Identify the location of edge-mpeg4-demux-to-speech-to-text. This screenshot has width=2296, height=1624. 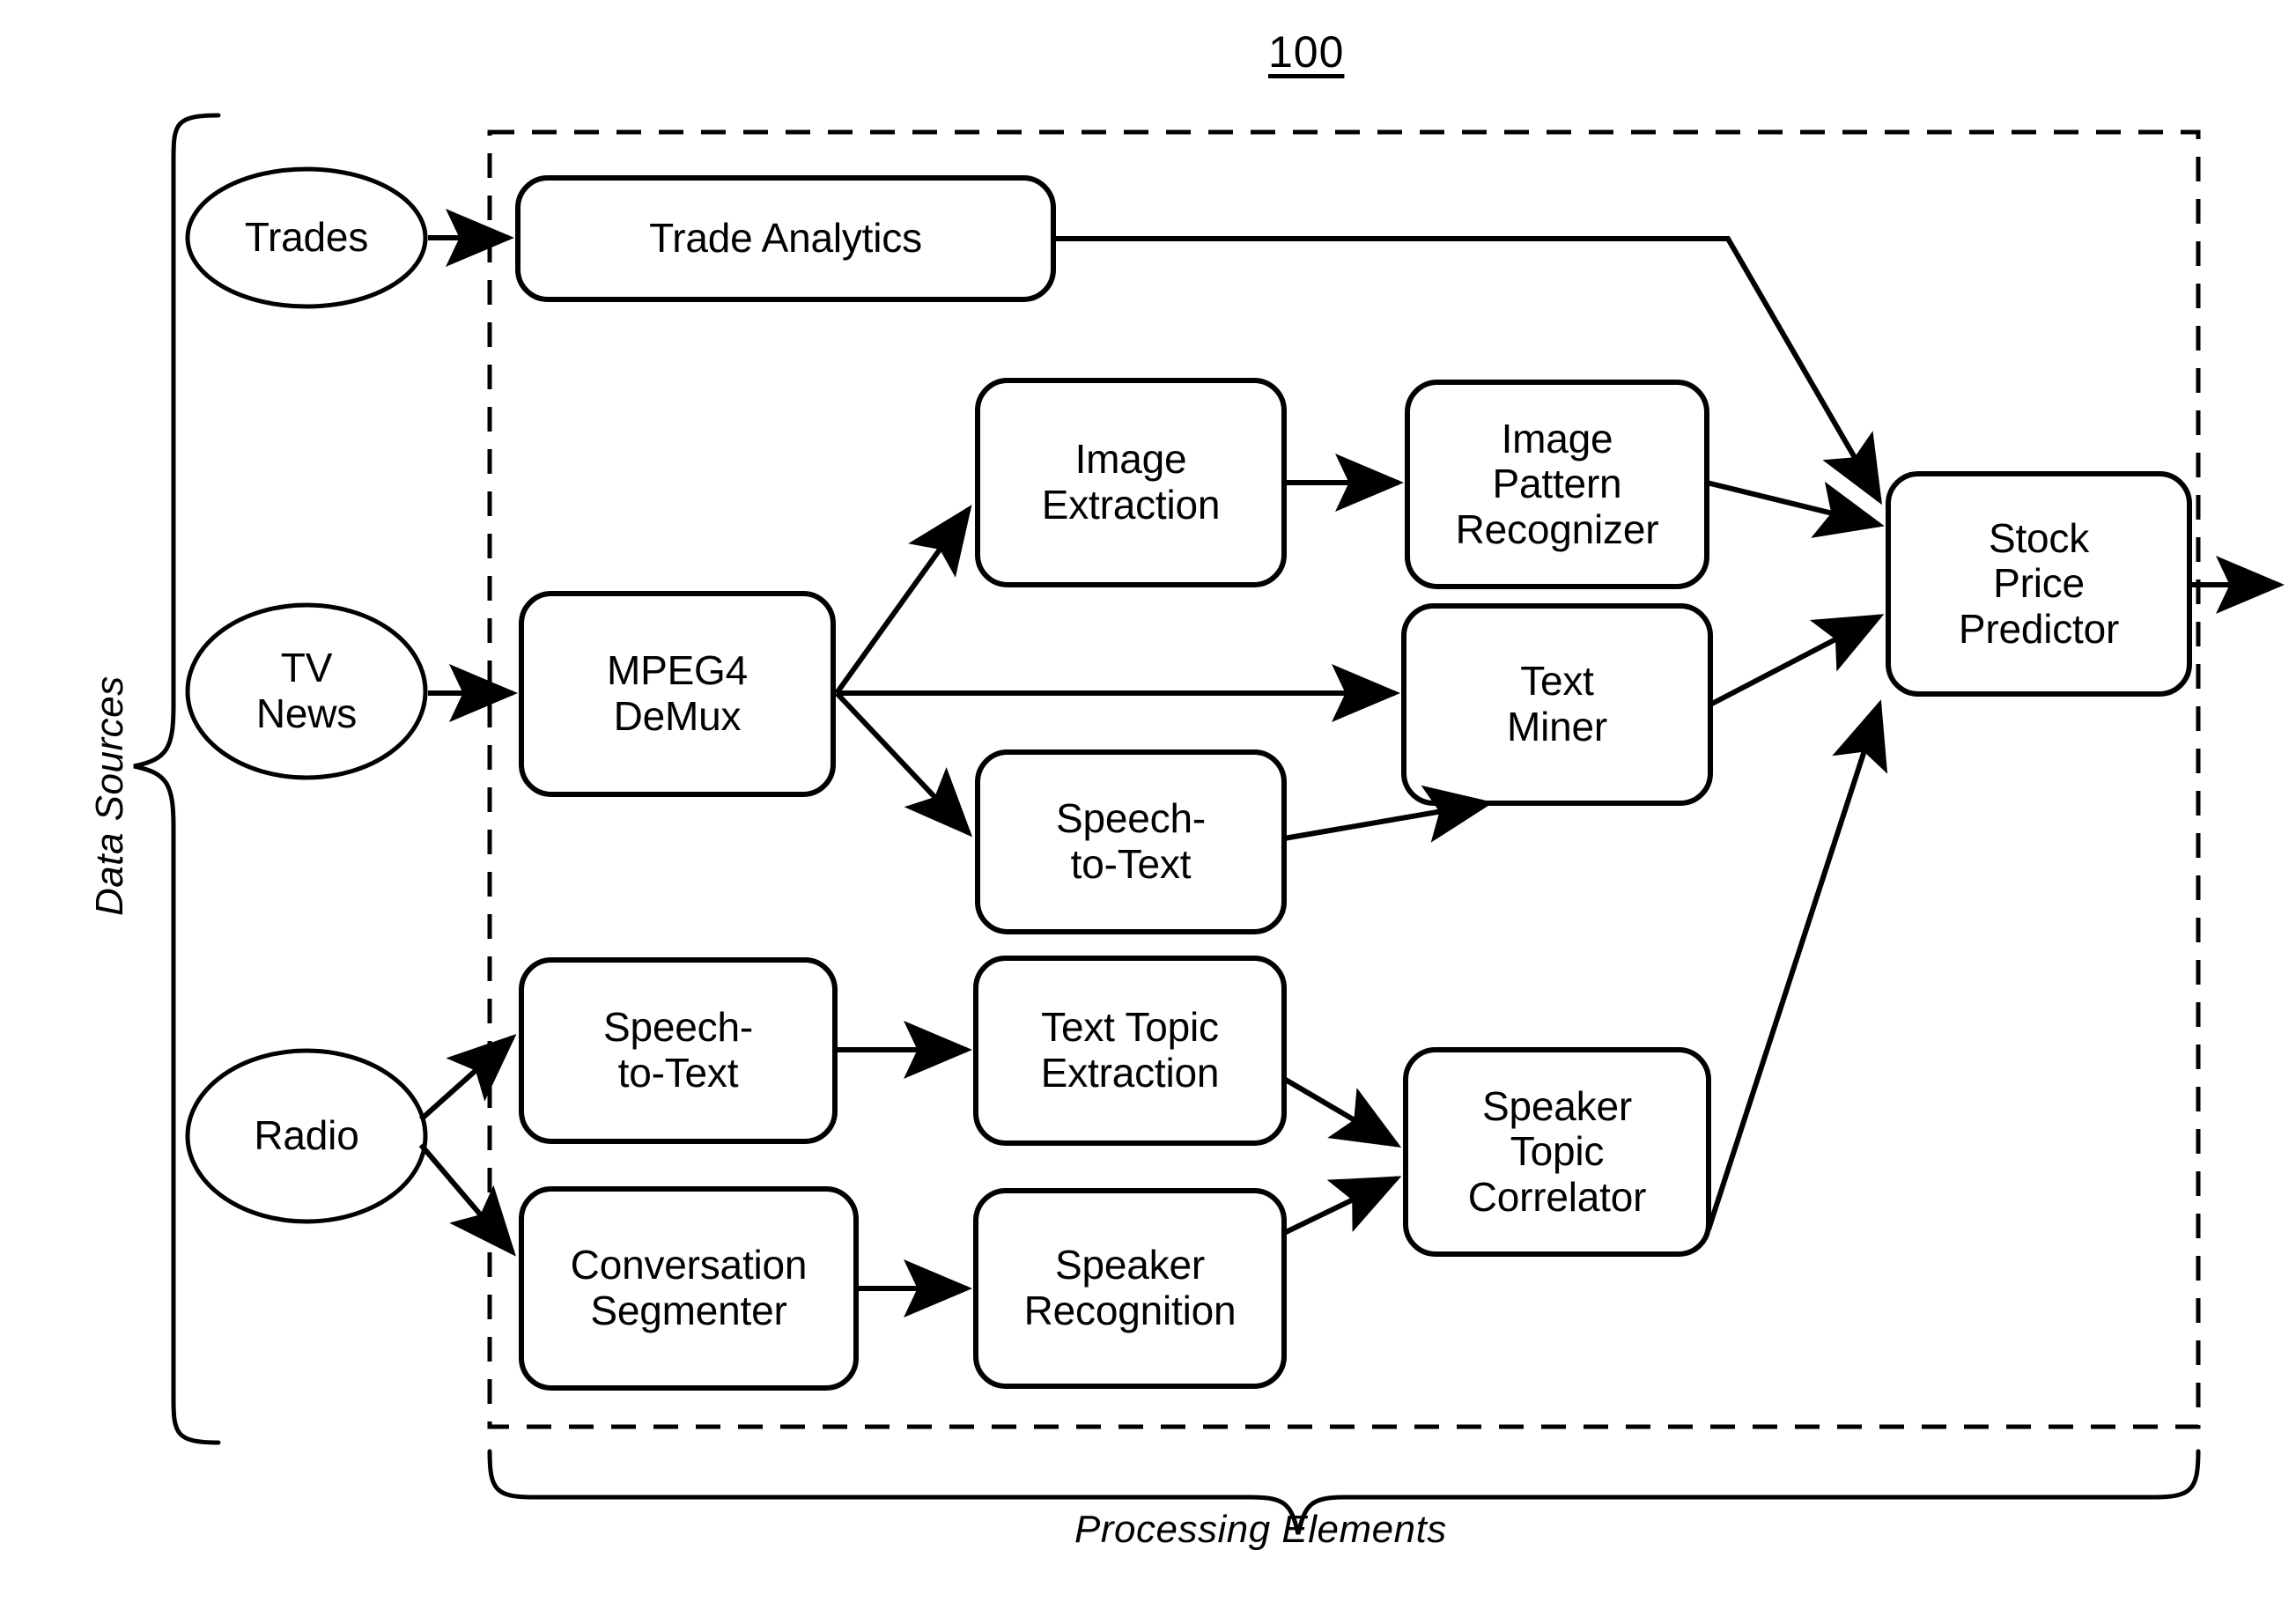
(904, 764).